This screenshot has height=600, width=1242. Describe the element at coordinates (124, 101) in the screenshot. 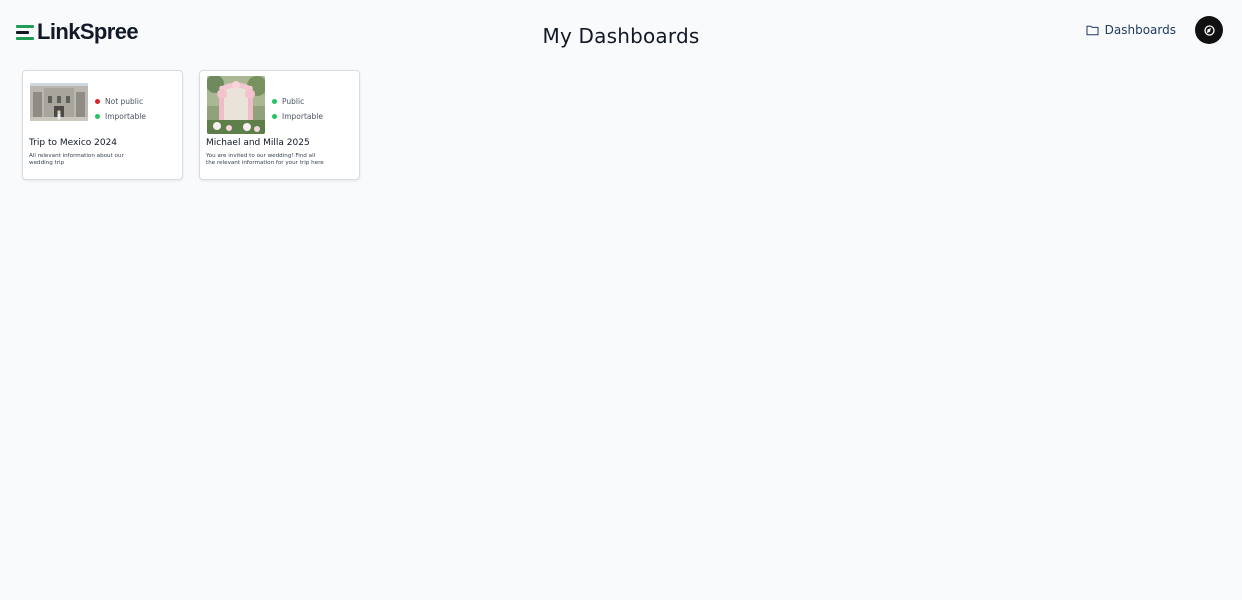

I see `visibility-label: Not public` at that location.